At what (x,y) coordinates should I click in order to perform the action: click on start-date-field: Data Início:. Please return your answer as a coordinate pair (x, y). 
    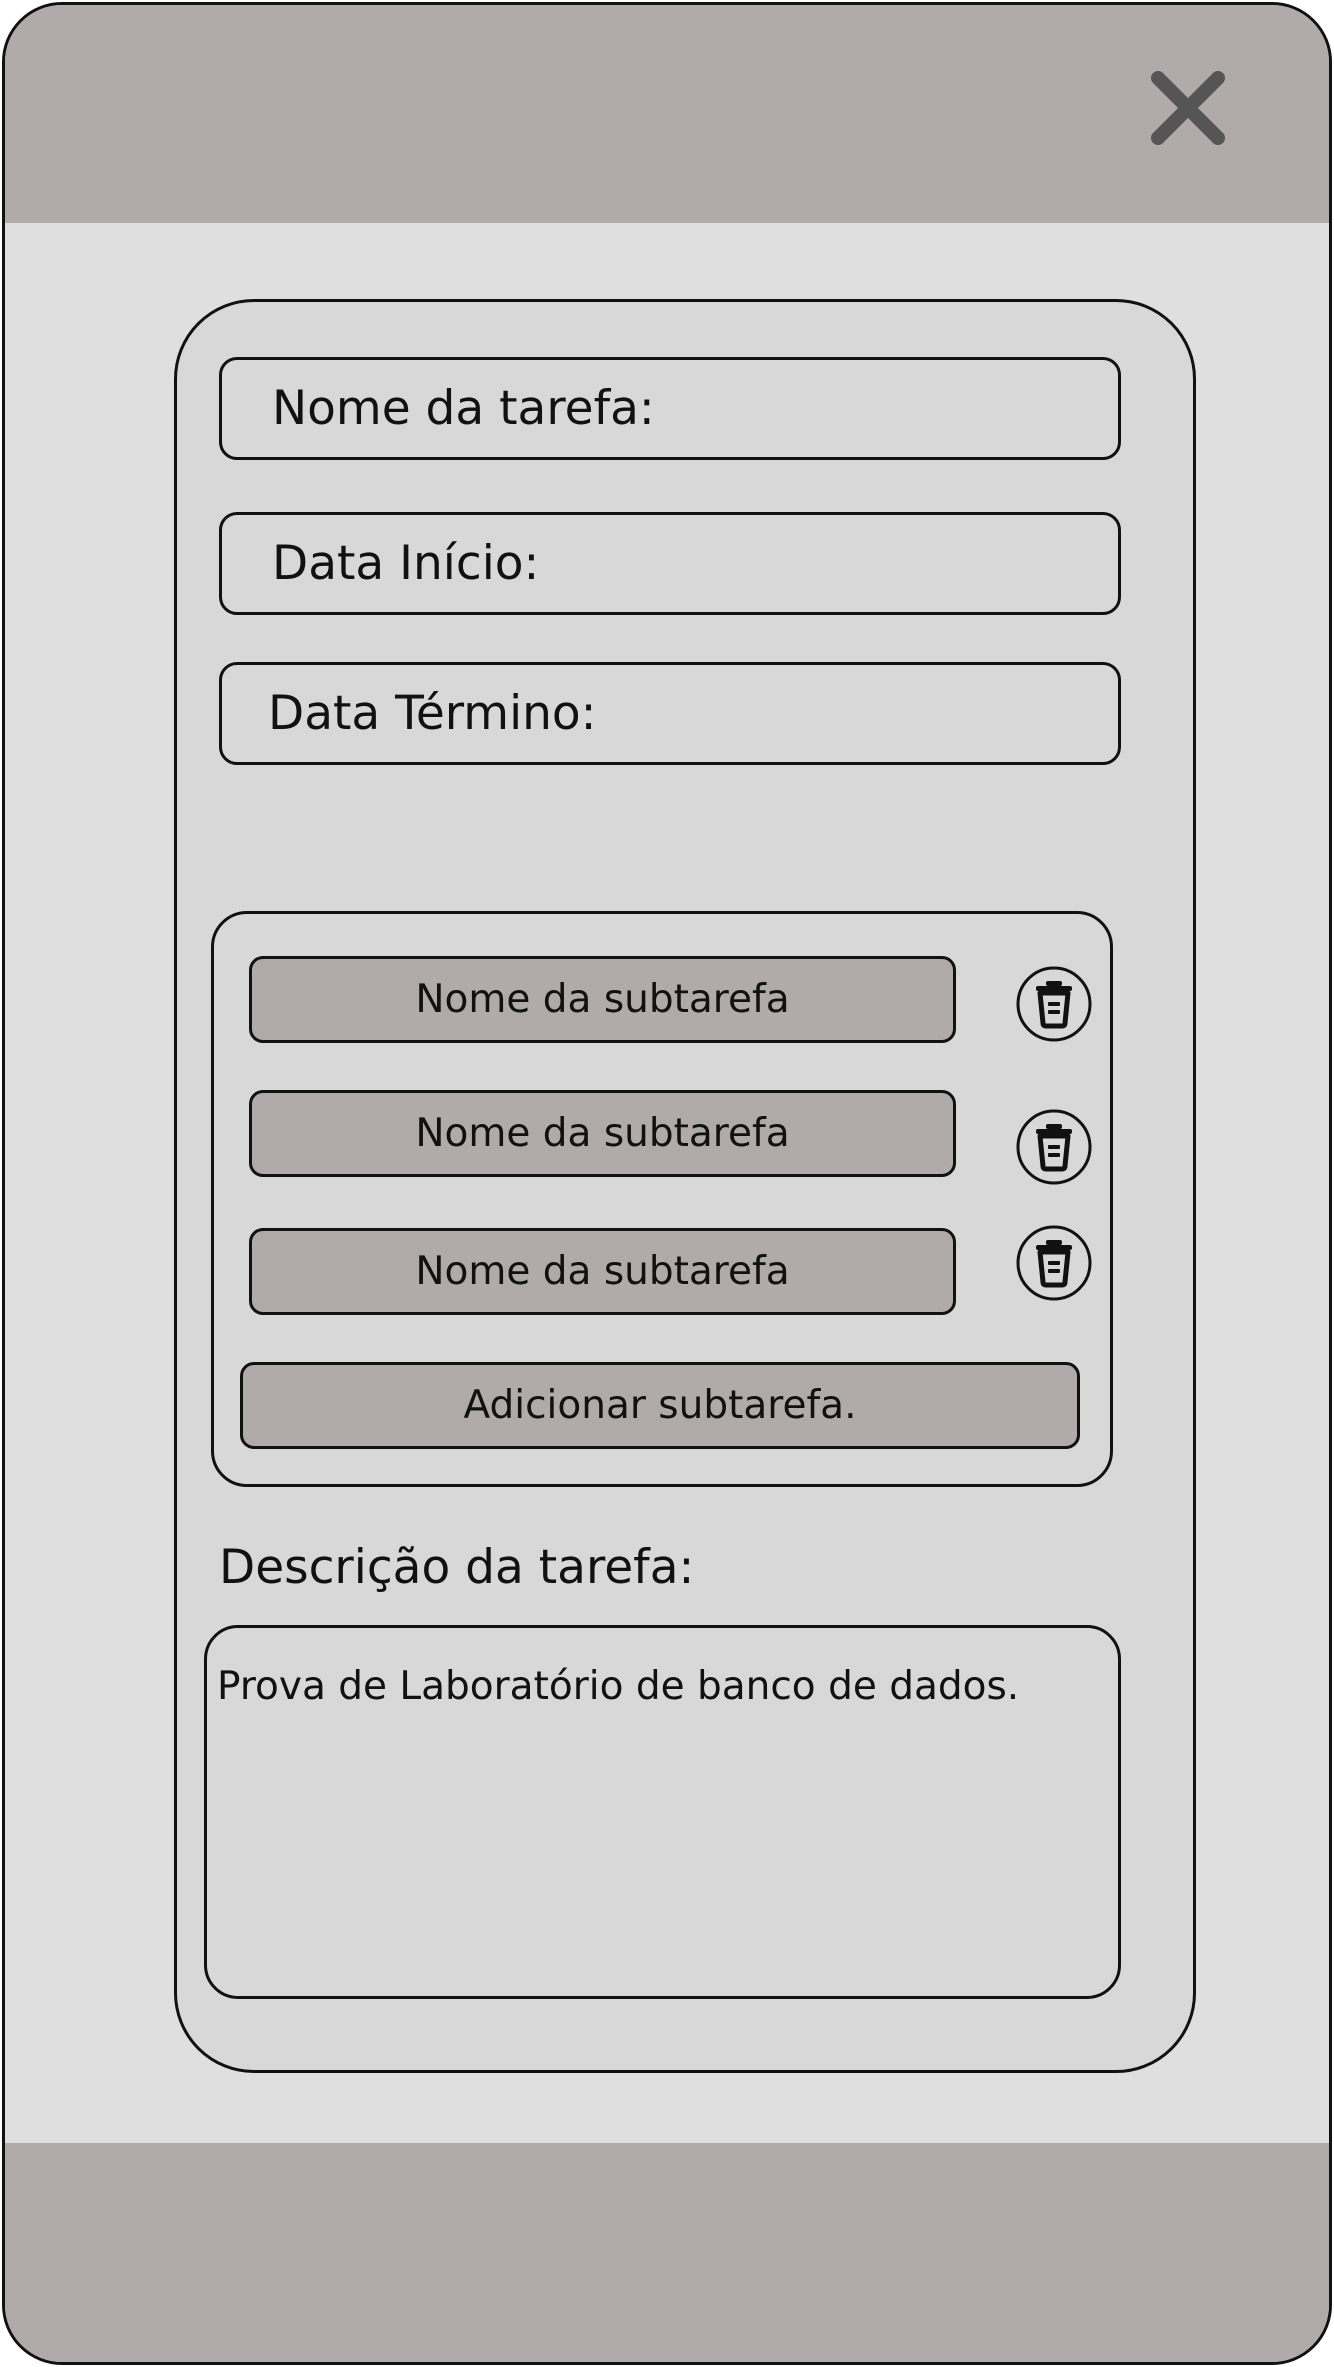
    Looking at the image, I should click on (670, 563).